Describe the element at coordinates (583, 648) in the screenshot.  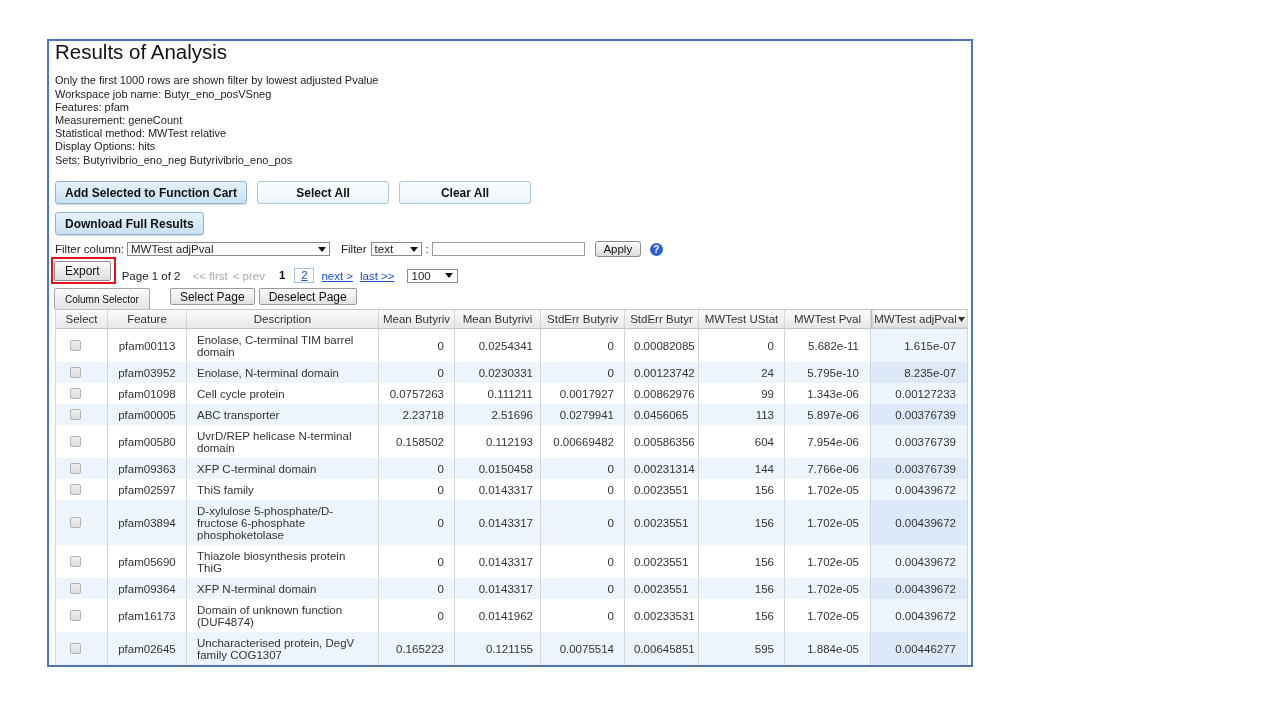
I see `table-cell: 0.0075514` at that location.